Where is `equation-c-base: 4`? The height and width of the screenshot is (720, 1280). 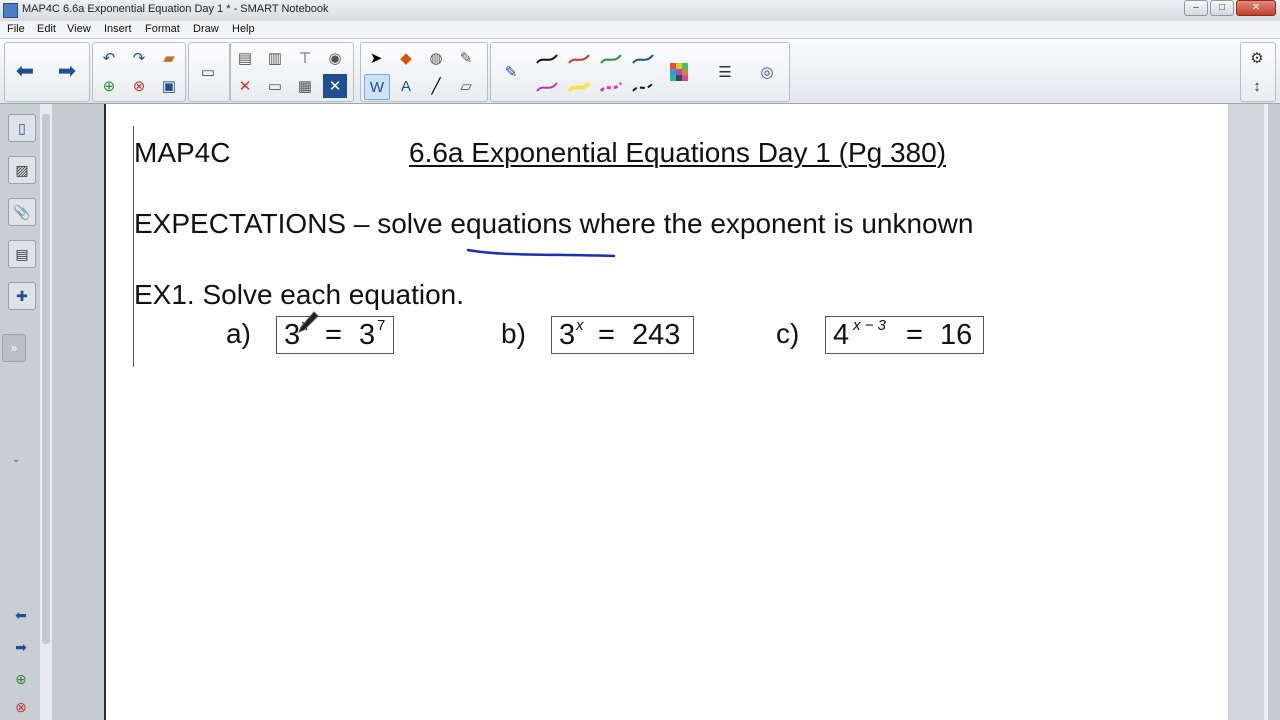
equation-c-base: 4 is located at coordinates (841, 335).